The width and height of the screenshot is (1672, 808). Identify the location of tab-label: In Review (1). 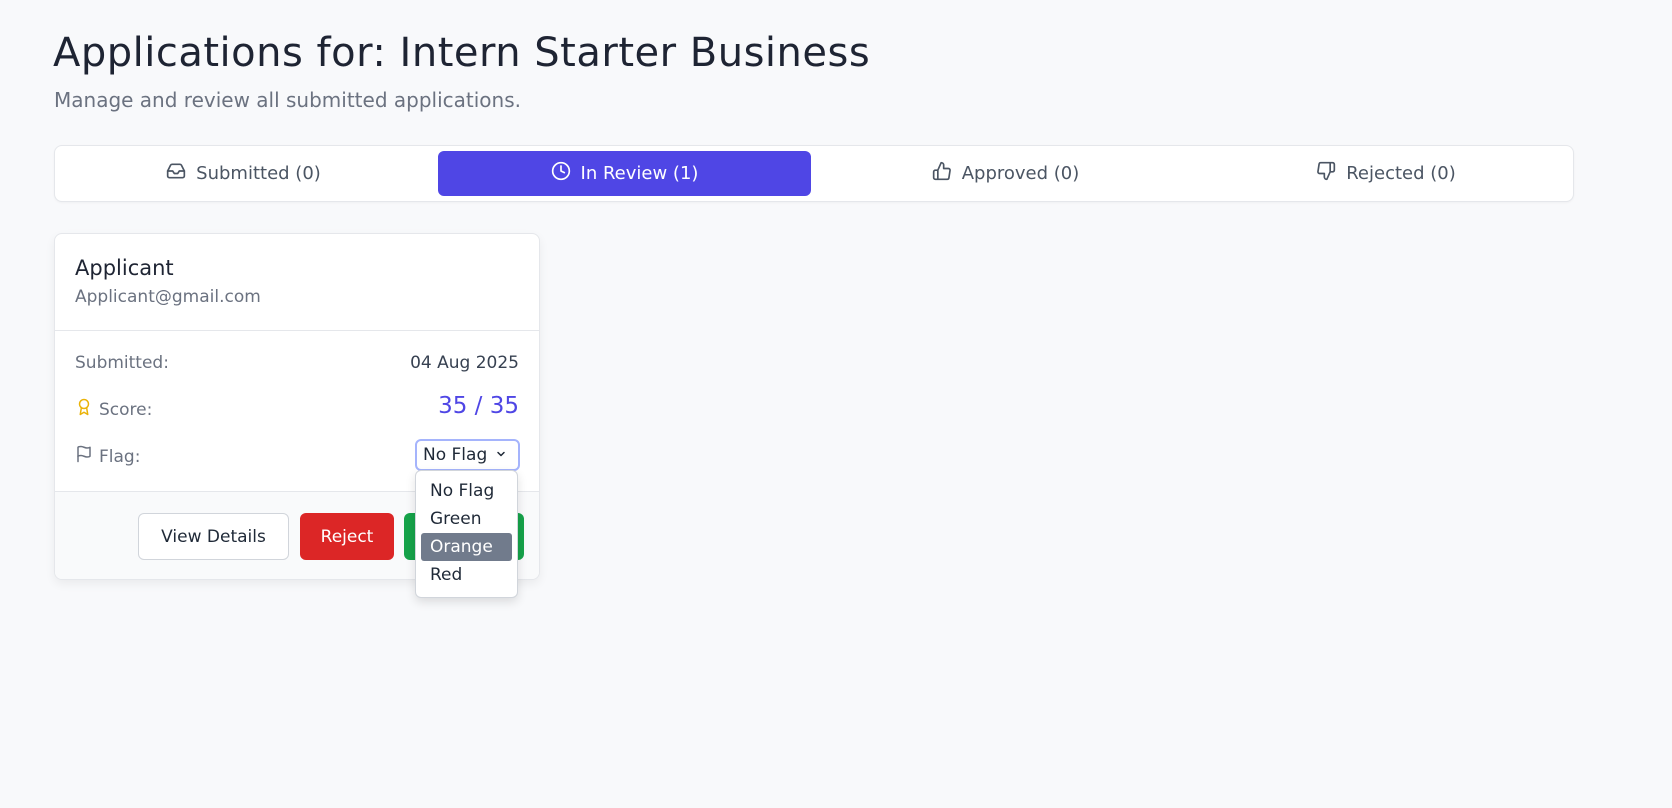
(639, 173).